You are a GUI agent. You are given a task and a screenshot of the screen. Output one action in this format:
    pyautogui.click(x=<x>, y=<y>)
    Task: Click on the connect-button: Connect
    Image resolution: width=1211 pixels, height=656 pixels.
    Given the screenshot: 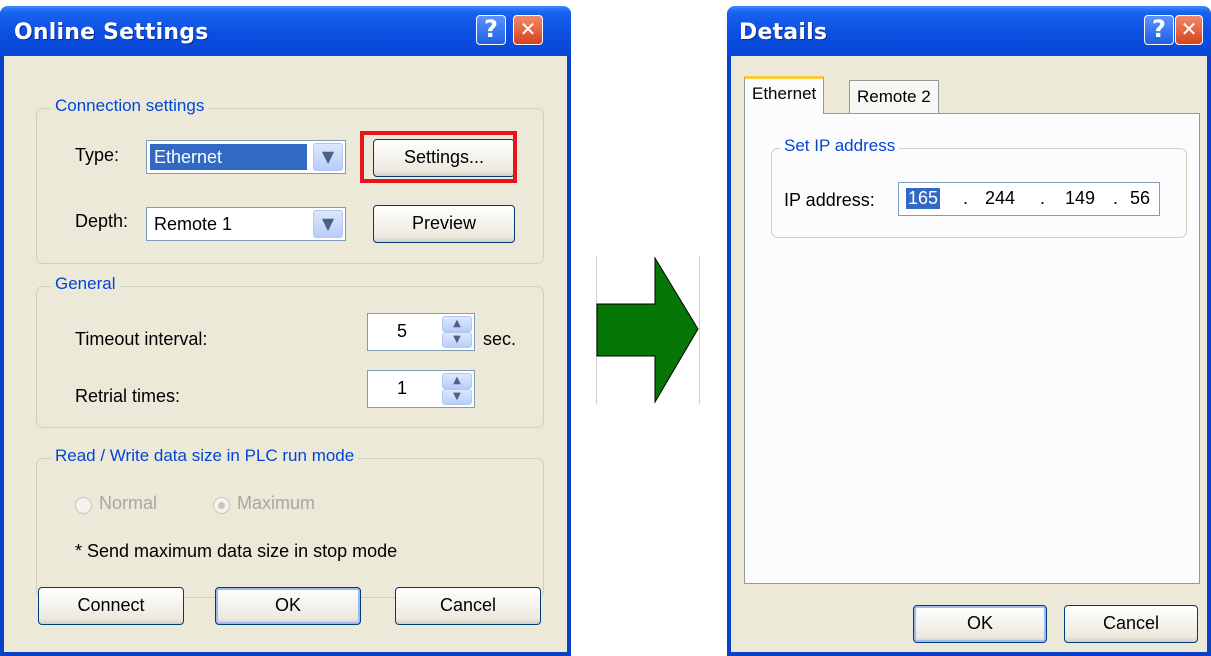 What is the action you would take?
    pyautogui.click(x=111, y=606)
    